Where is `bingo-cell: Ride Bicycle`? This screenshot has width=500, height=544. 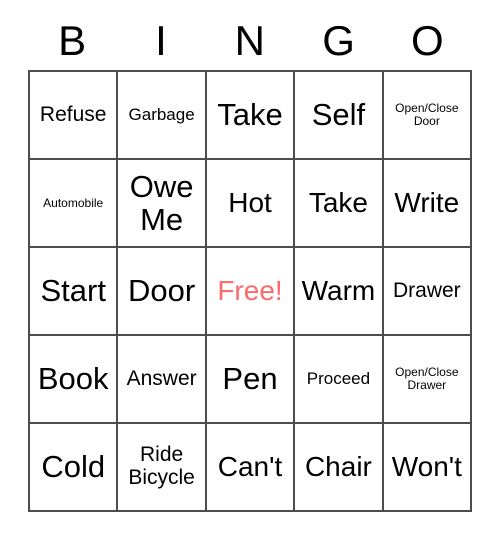
bingo-cell: Ride Bicycle is located at coordinates (162, 468).